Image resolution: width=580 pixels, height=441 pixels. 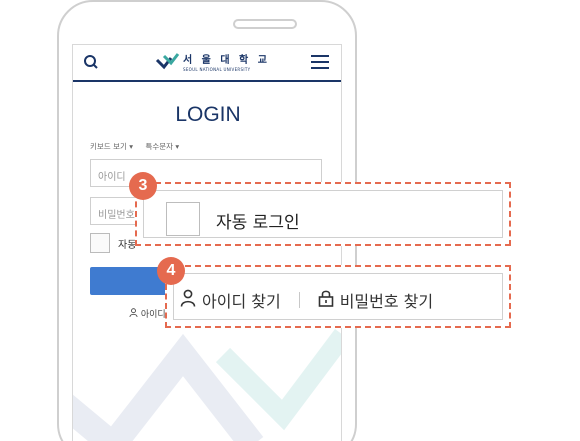 What do you see at coordinates (320, 64) in the screenshot?
I see `hamburger-menu-icon` at bounding box center [320, 64].